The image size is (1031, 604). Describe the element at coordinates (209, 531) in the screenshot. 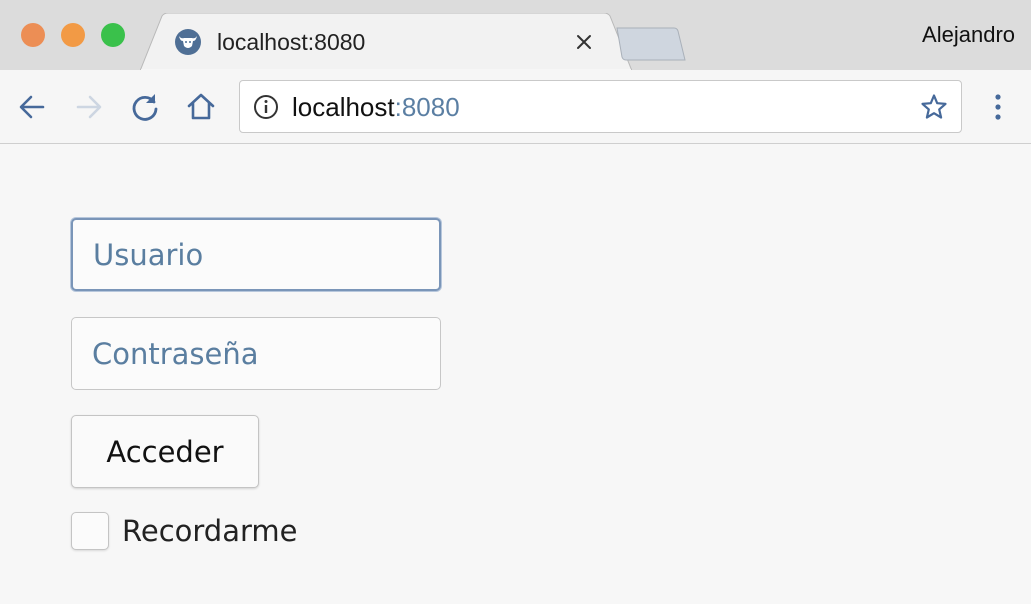

I see `remember-me-label: Recordarme` at that location.